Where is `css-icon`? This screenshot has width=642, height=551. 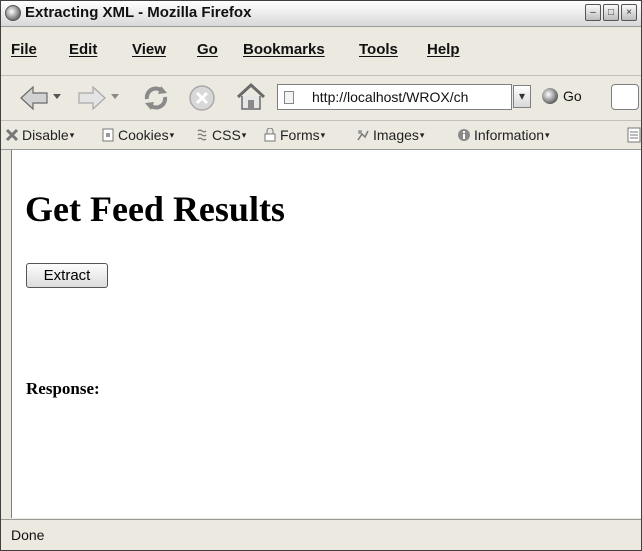
css-icon is located at coordinates (202, 135).